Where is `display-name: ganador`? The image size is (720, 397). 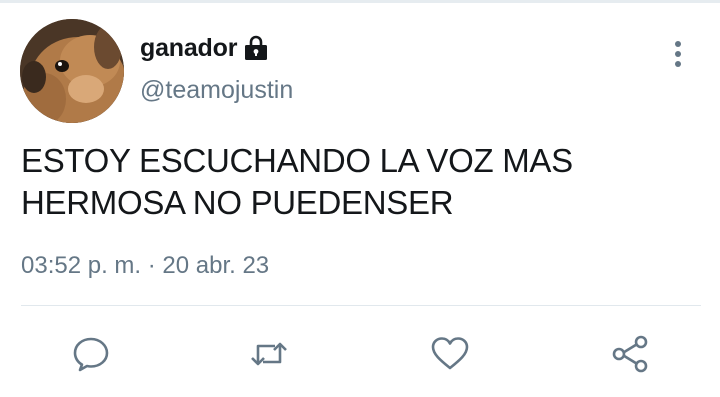
display-name: ganador is located at coordinates (188, 48).